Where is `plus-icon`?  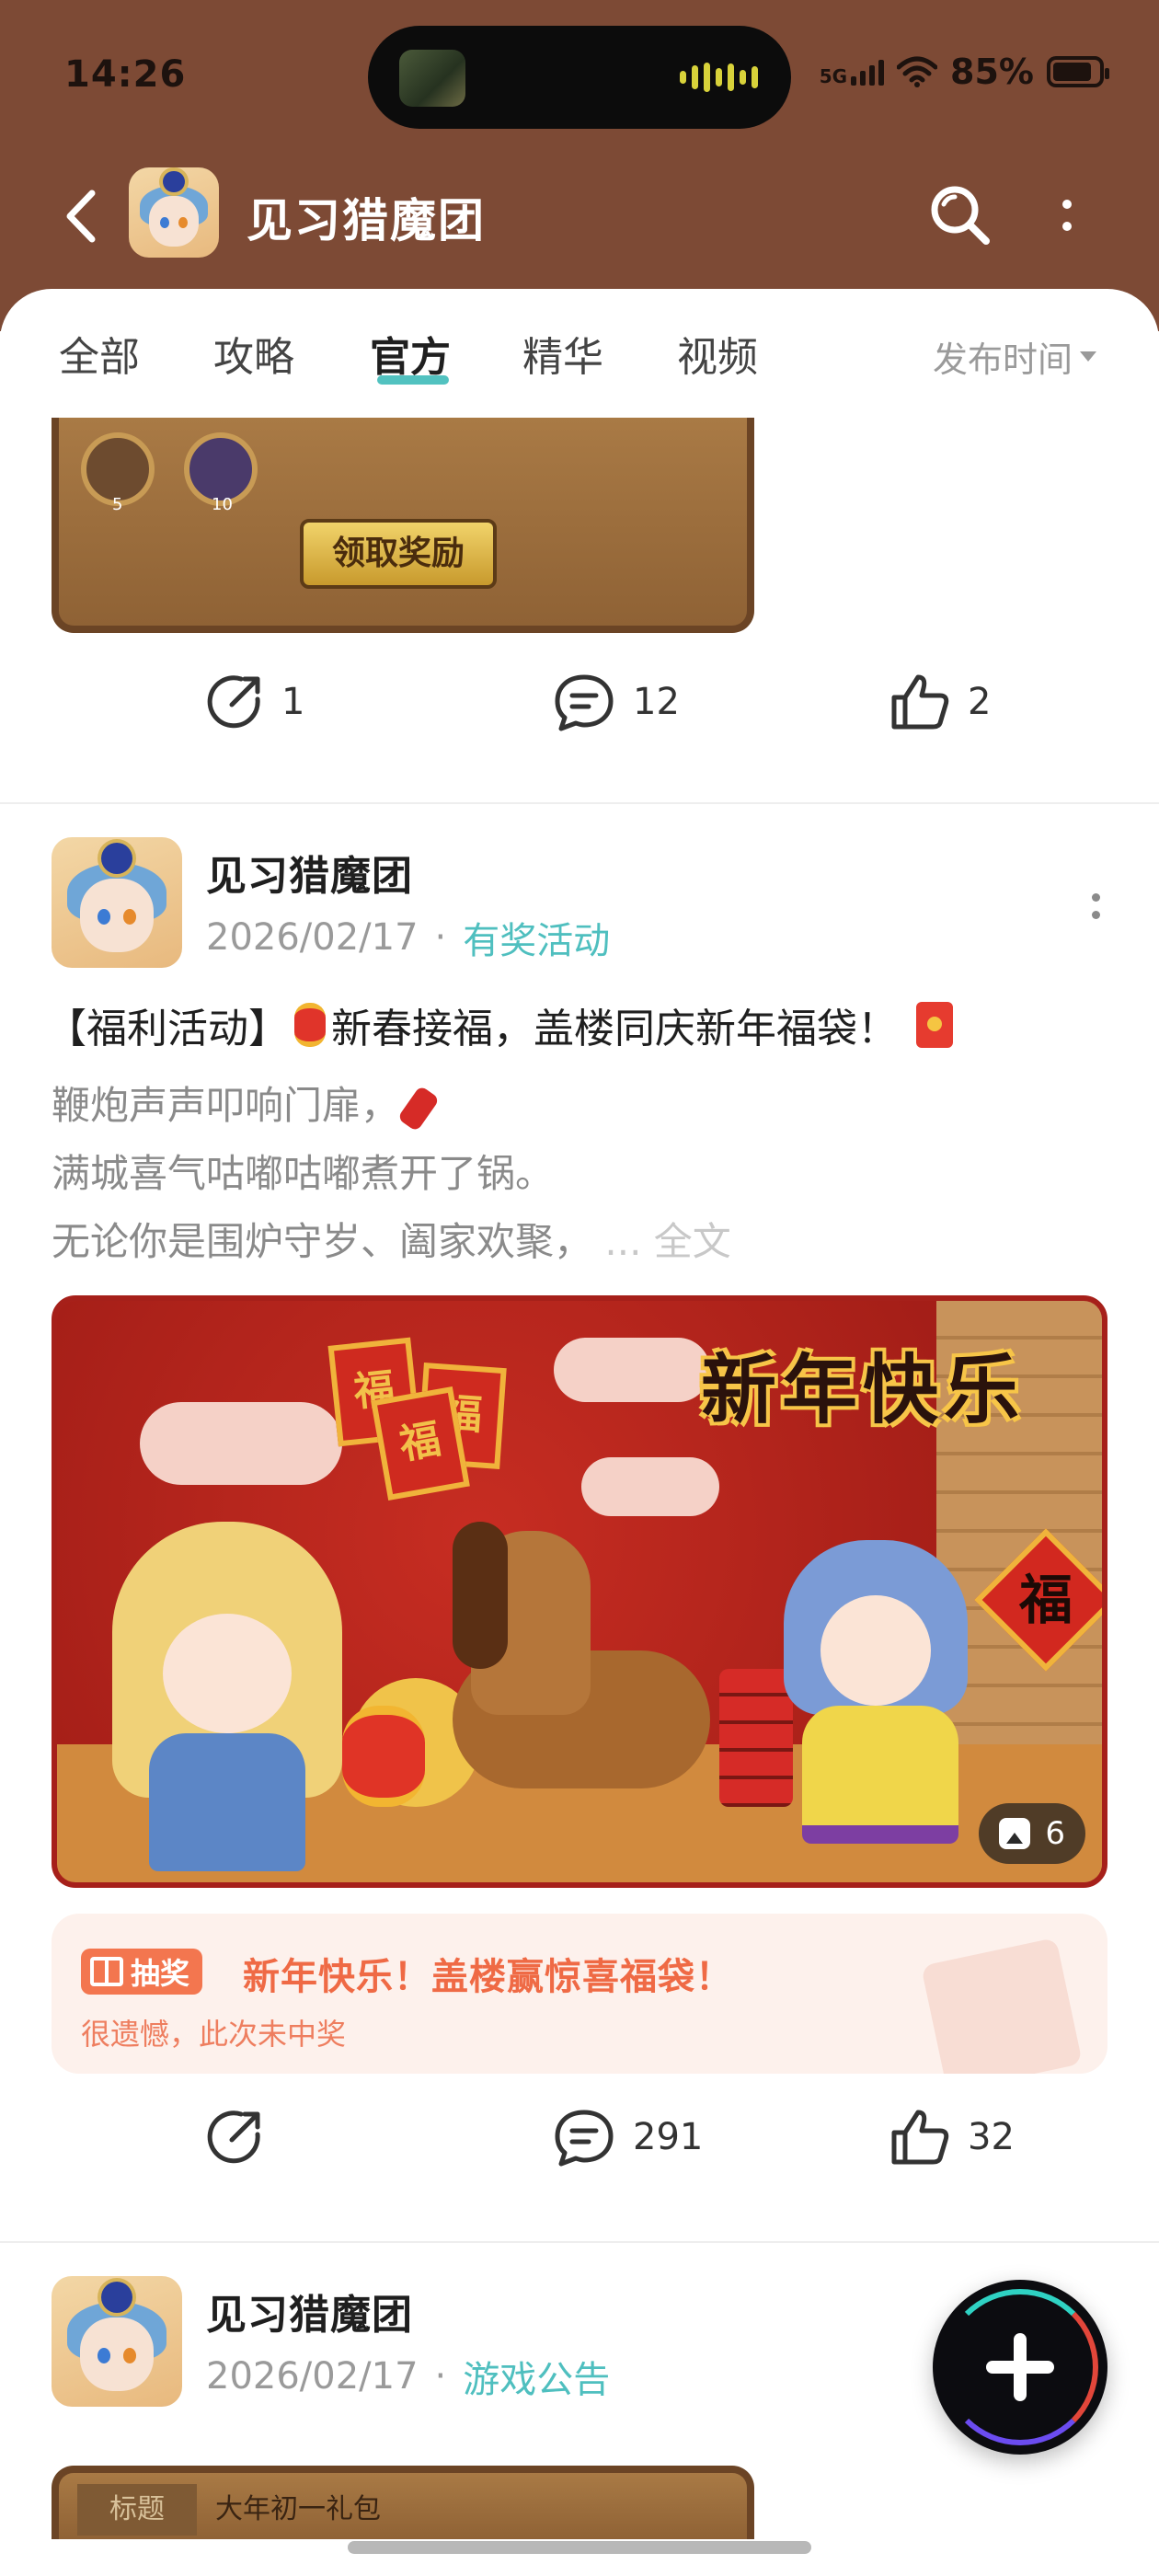 plus-icon is located at coordinates (1020, 2367).